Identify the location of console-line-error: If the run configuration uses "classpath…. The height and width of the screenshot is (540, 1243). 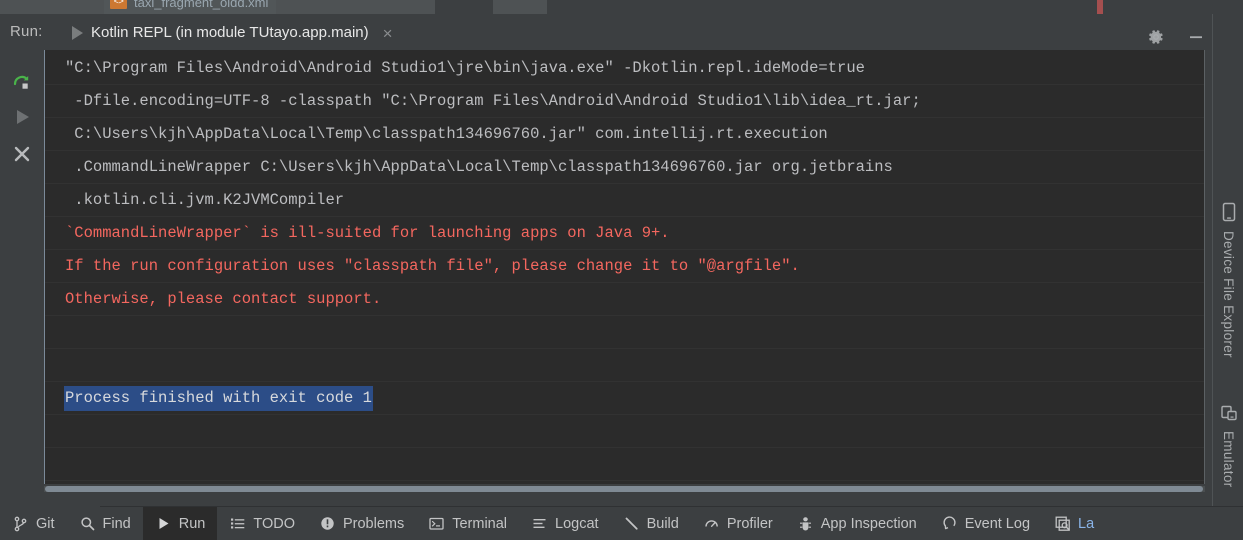
(625, 266).